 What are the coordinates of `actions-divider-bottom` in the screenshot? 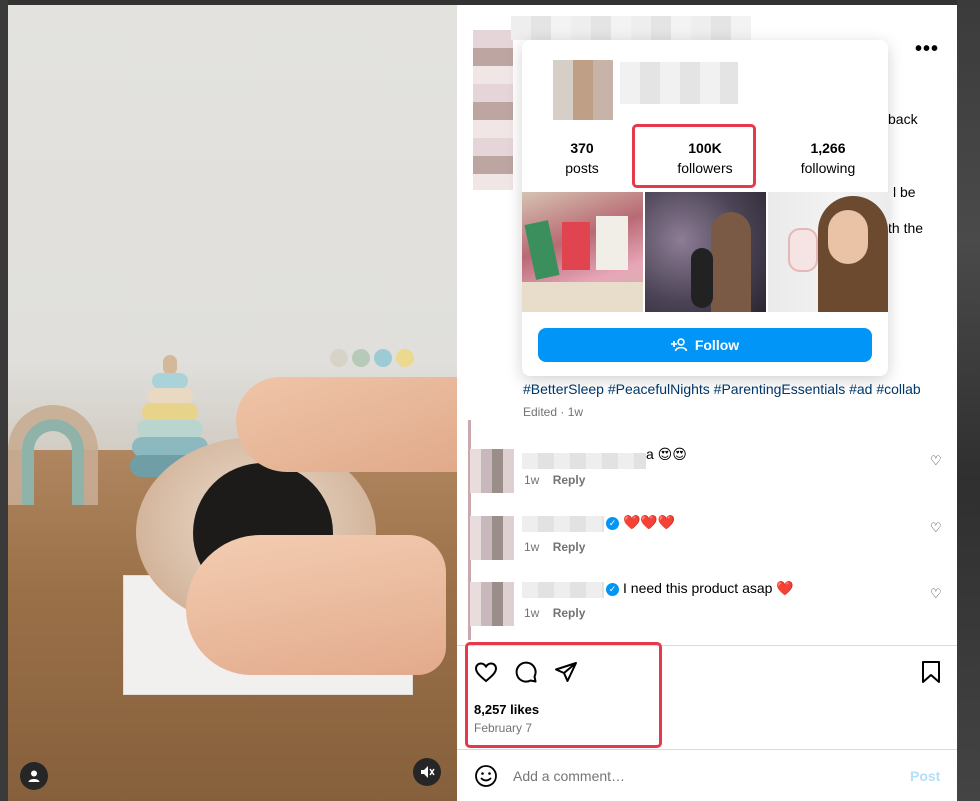 It's located at (707, 749).